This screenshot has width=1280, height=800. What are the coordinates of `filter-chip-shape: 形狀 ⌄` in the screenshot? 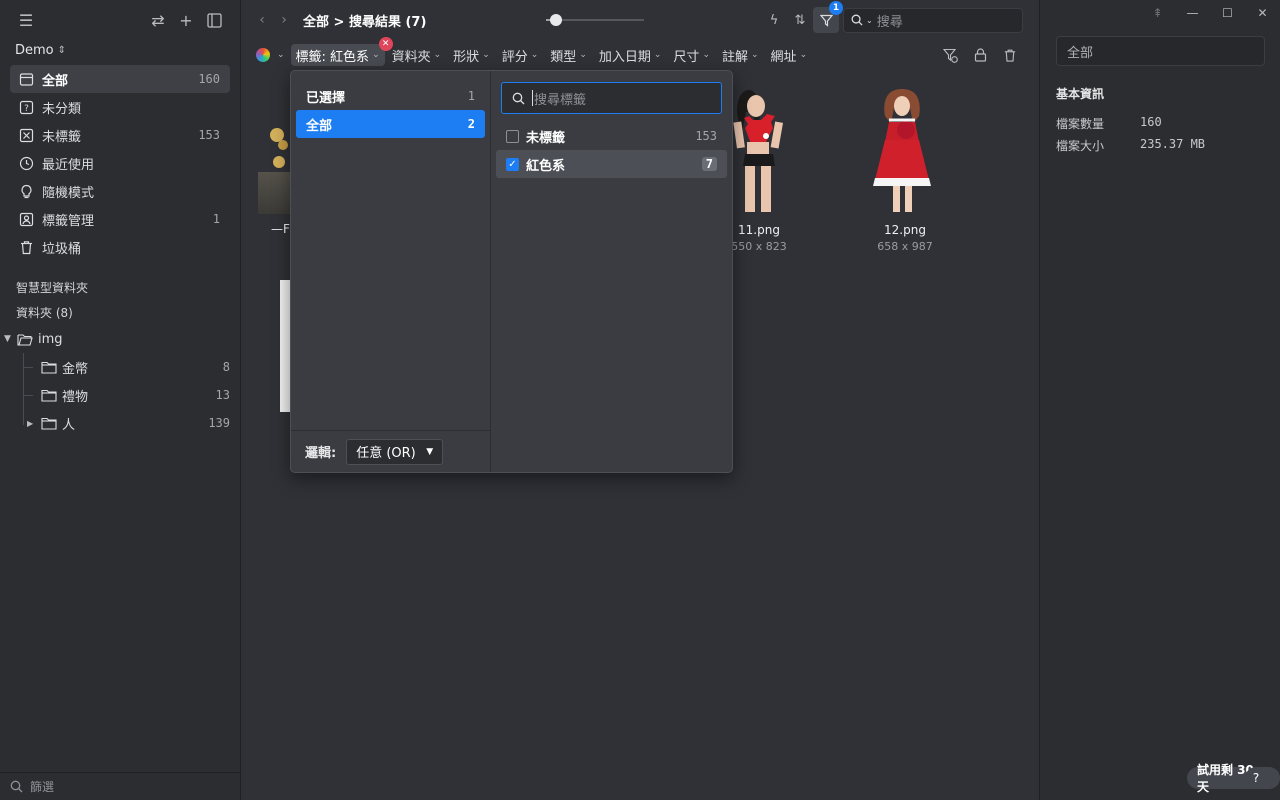 It's located at (471, 55).